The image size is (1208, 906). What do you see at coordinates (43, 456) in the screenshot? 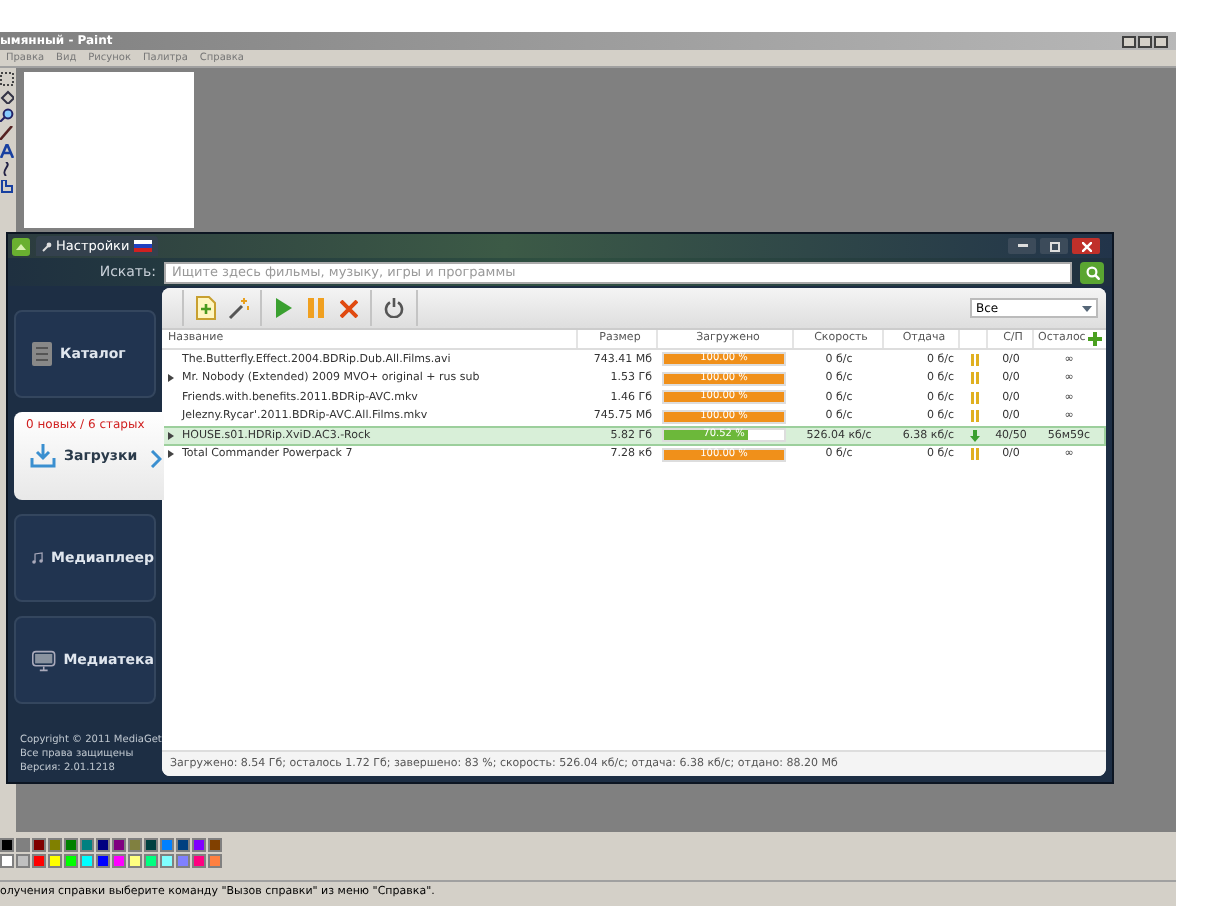
I see `download-tray-icon` at bounding box center [43, 456].